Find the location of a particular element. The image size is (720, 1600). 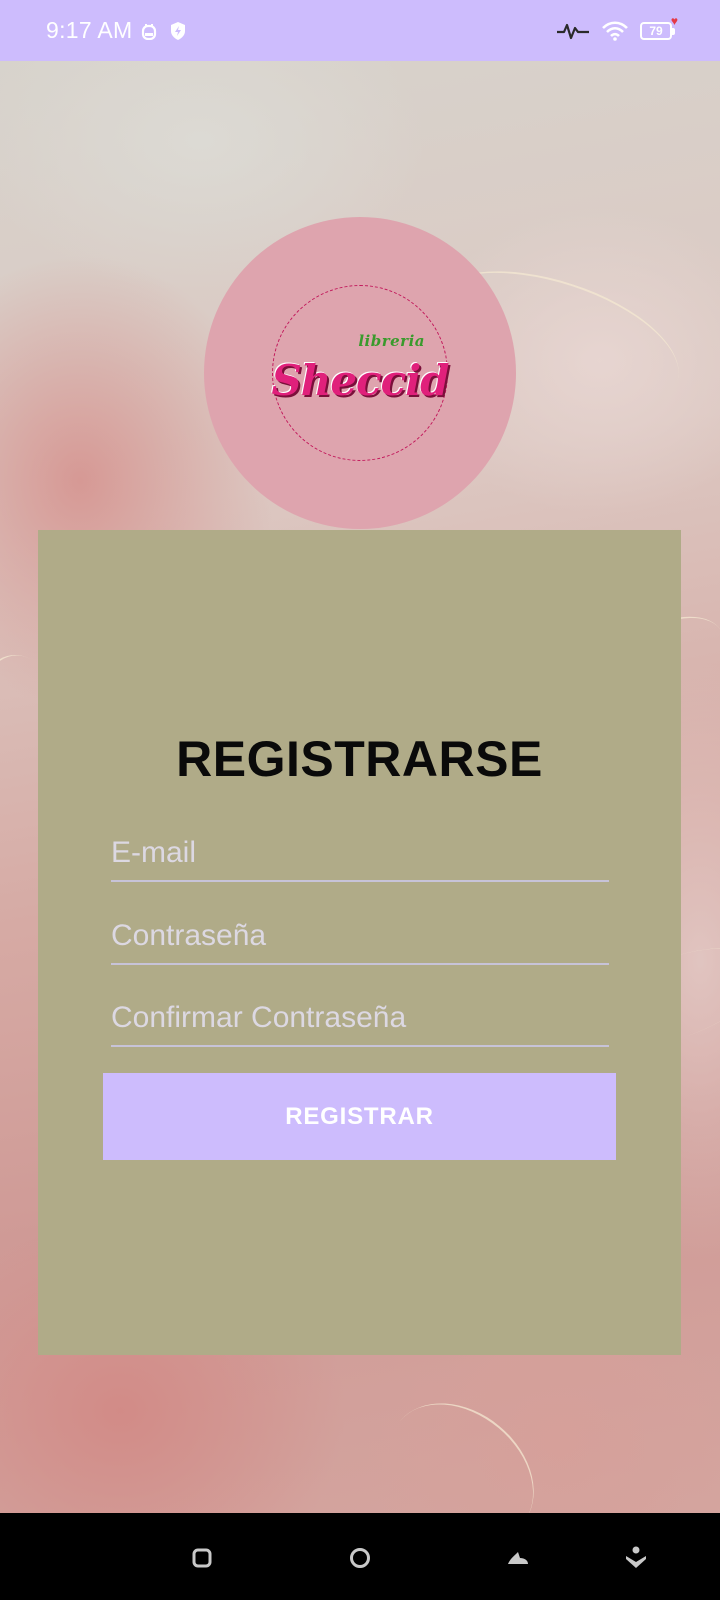

battery-level: 79 is located at coordinates (656, 30).